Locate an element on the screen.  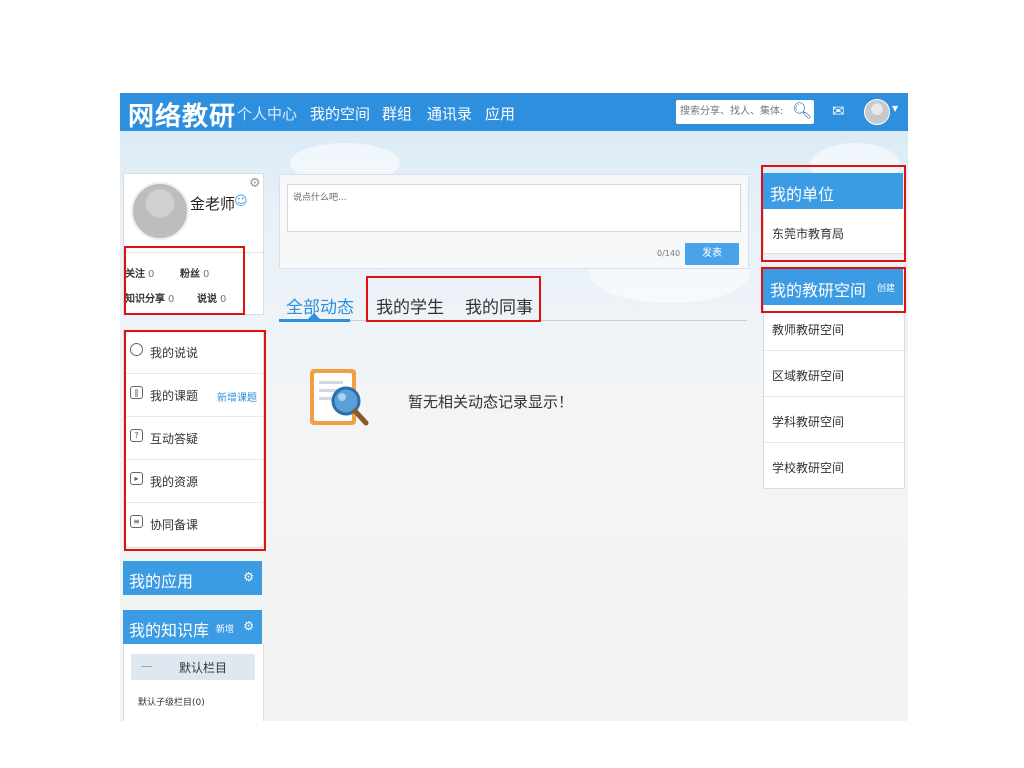
annotation-box-tabs is located at coordinates (453, 299).